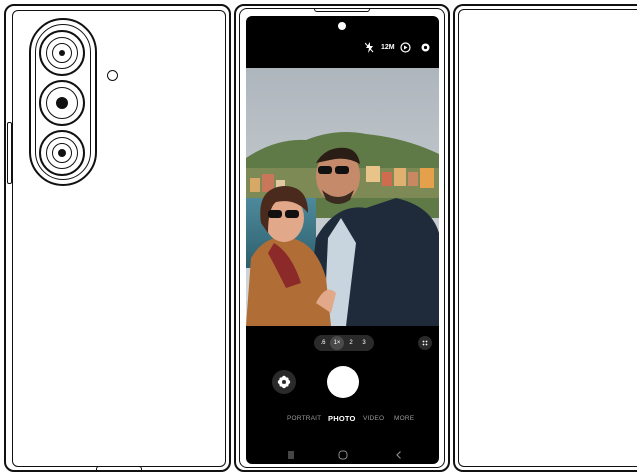 The width and height of the screenshot is (637, 474). What do you see at coordinates (369, 49) in the screenshot?
I see `flash-off-icon` at bounding box center [369, 49].